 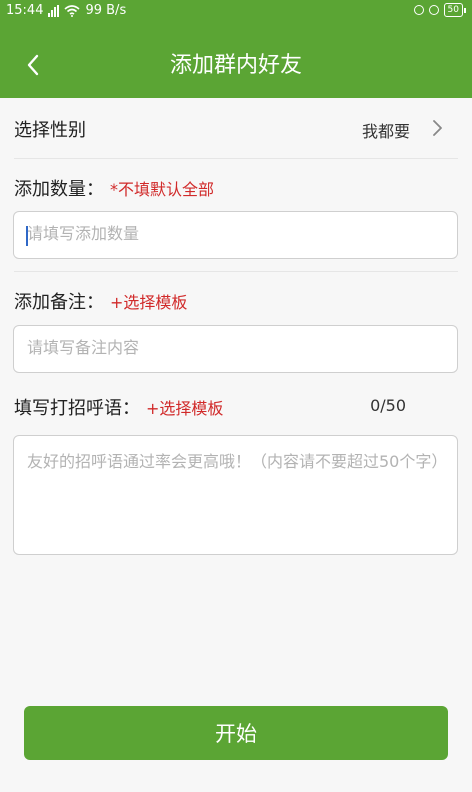 I want to click on battery-level: 50, so click(x=453, y=10).